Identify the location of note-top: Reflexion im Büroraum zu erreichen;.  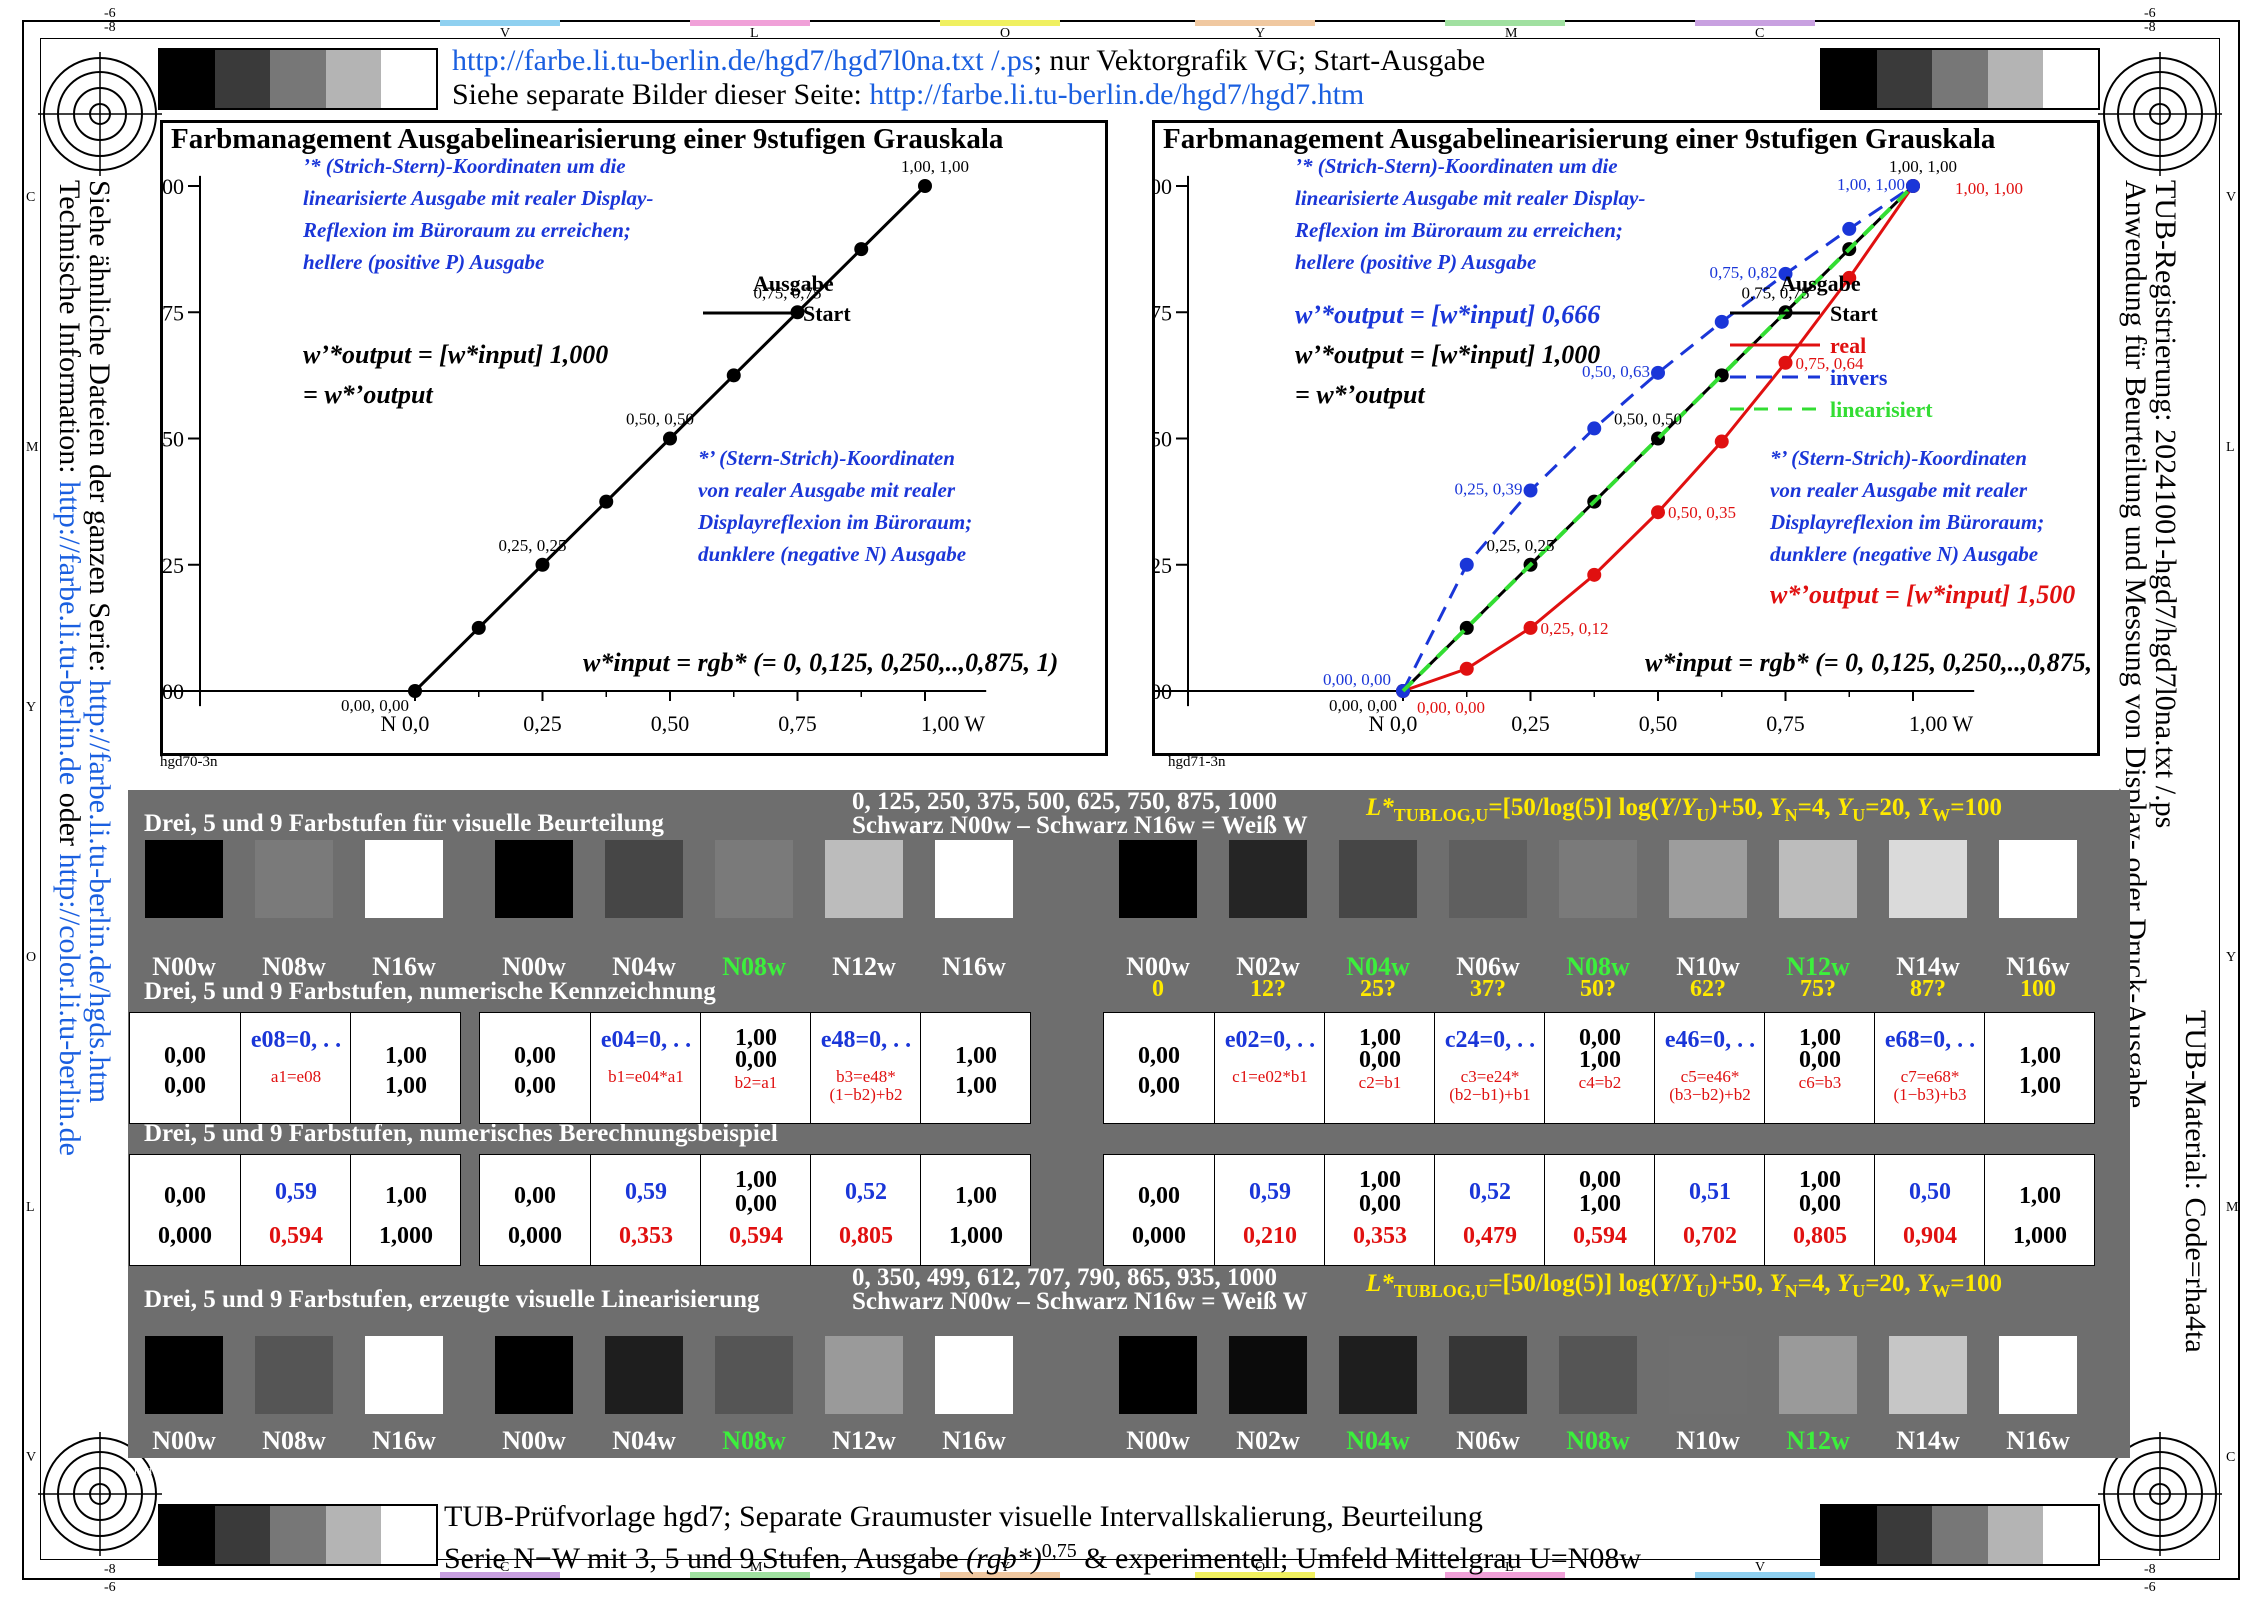
(1458, 230).